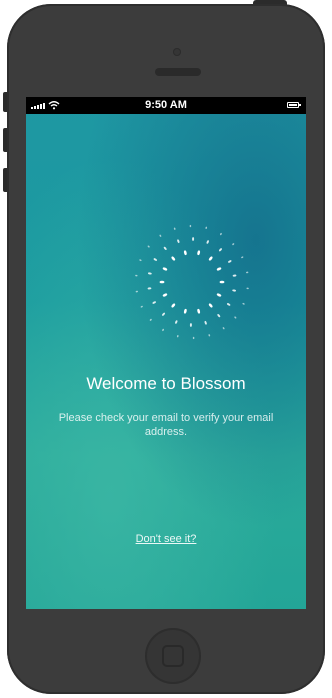 The width and height of the screenshot is (332, 698). I want to click on dotted-ring-loader-icon, so click(192, 282).